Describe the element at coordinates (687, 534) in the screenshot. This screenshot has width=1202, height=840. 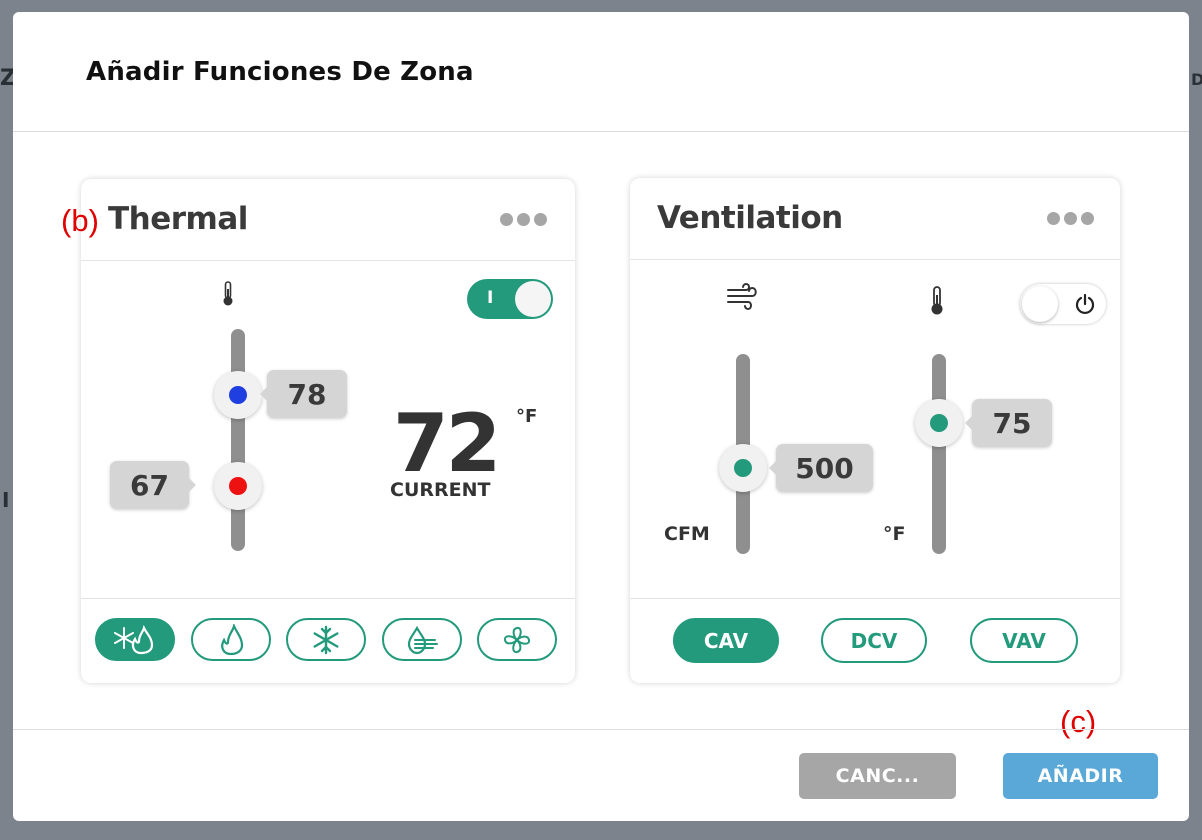
I see `airflow-unit-label: CFM` at that location.